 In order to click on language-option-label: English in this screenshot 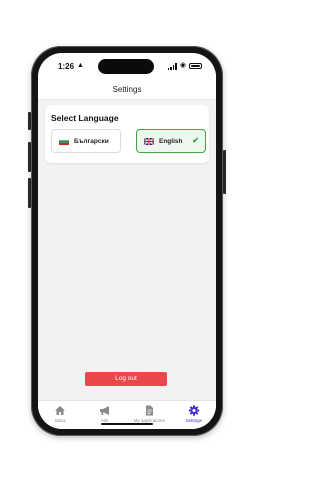, I will do `click(171, 141)`.